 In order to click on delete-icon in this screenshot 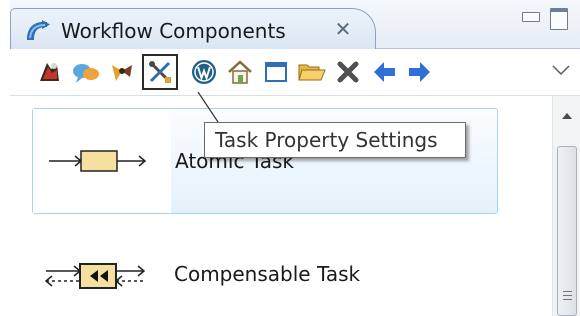, I will do `click(348, 72)`.